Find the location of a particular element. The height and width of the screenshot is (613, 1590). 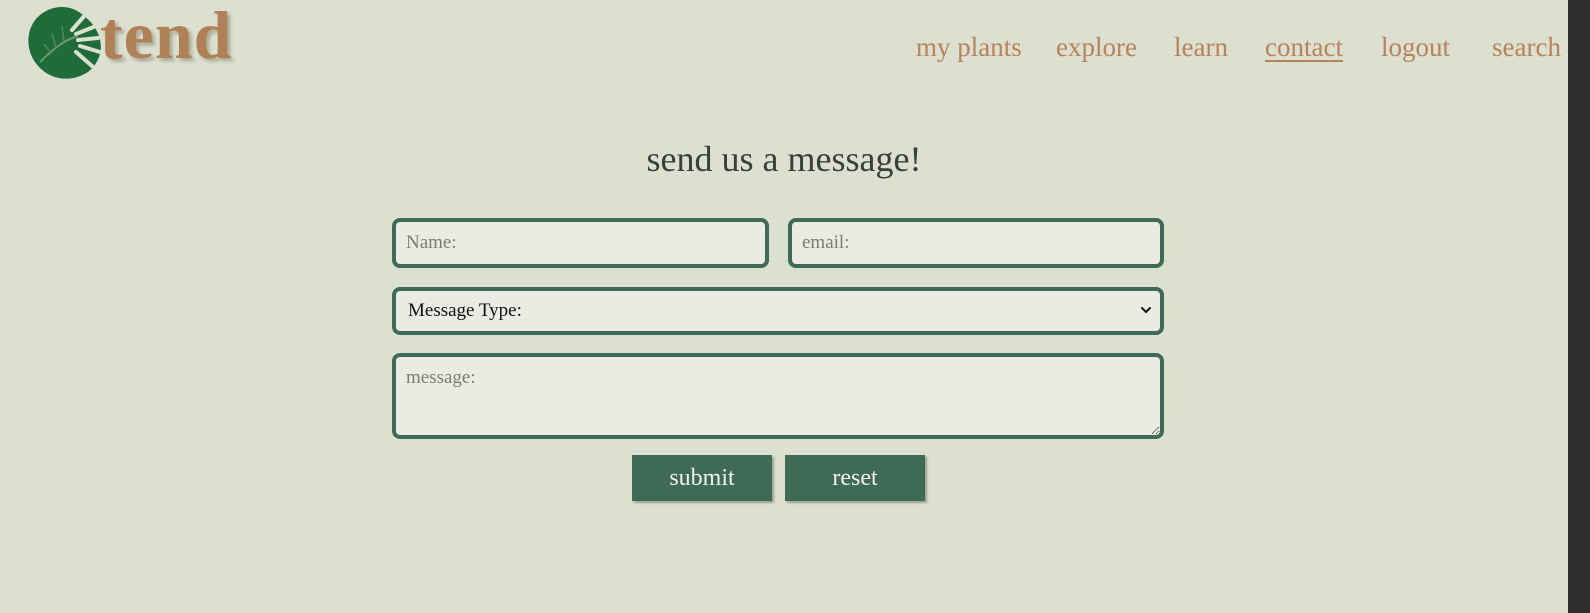

nav-link-logout: logout is located at coordinates (1415, 47).